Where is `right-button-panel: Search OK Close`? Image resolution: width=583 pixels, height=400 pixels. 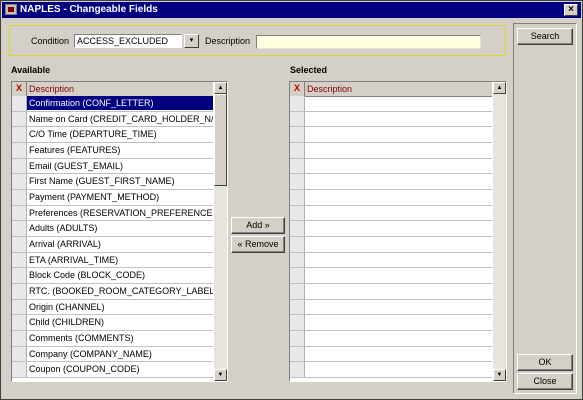
right-button-panel: Search OK Close is located at coordinates (545, 208).